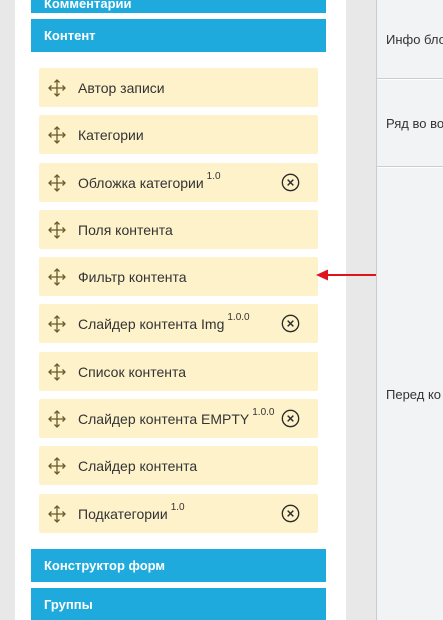  What do you see at coordinates (88, 5) in the screenshot?
I see `category-label: Комментарии` at bounding box center [88, 5].